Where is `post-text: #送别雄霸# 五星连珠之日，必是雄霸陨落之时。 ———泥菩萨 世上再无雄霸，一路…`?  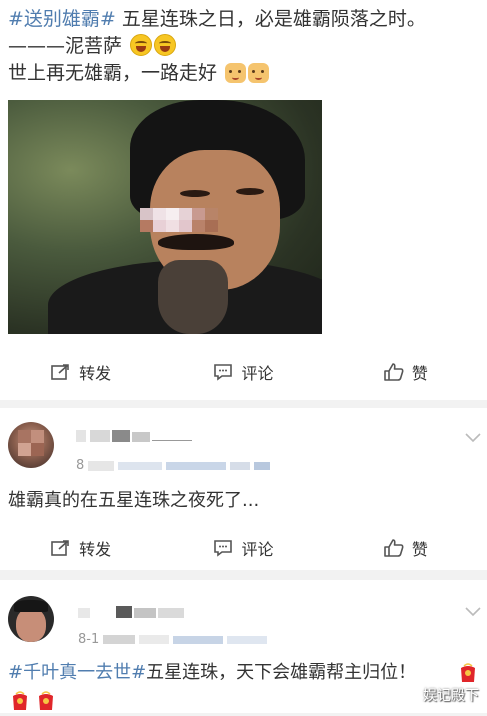 post-text: #送别雄霸# 五星连珠之日，必是雄霸陨落之时。 ———泥菩萨 世上再无雄霸，一路… is located at coordinates (243, 46).